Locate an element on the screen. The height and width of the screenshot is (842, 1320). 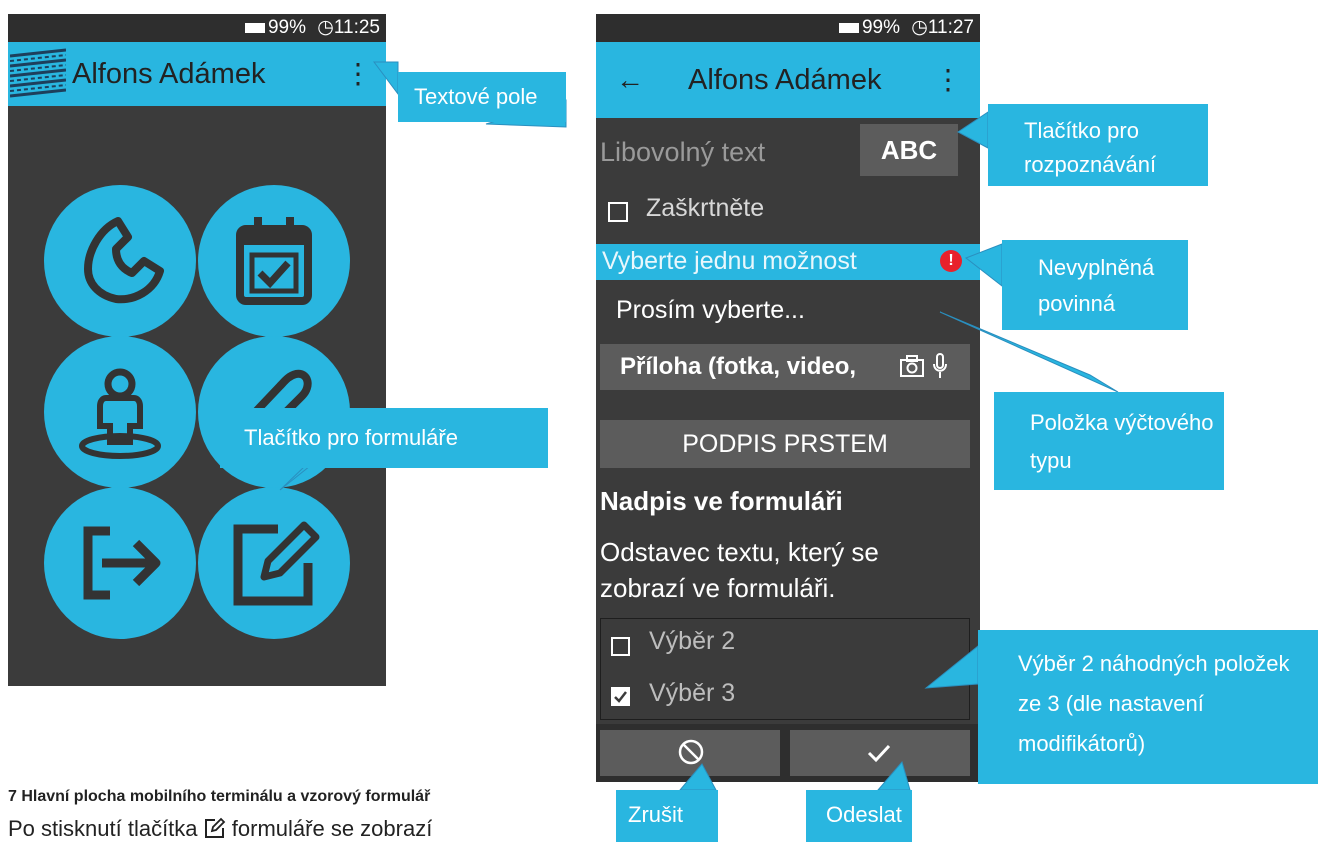
bottom-action-bar is located at coordinates (788, 753).